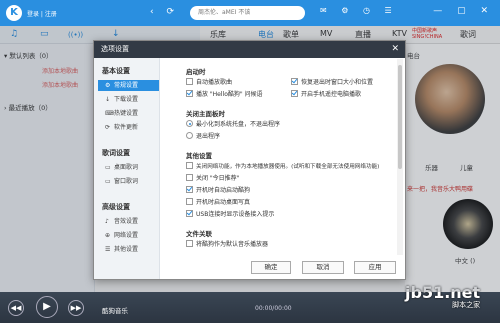  What do you see at coordinates (108, 167) in the screenshot?
I see `screen-icon: ▭` at bounding box center [108, 167].